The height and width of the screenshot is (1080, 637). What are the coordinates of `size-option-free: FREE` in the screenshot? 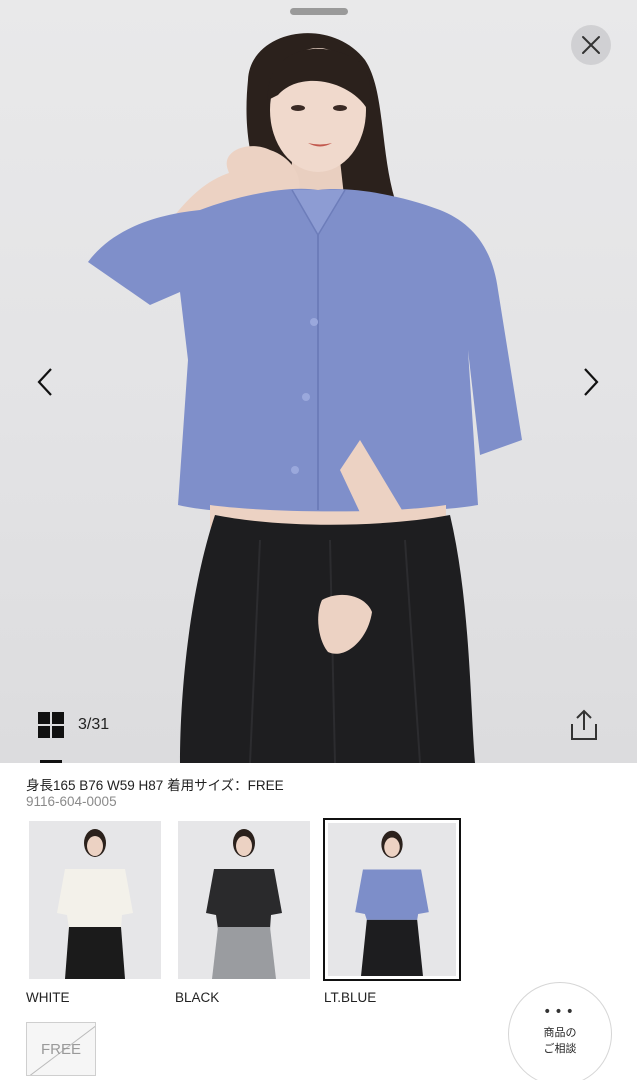 It's located at (61, 1049).